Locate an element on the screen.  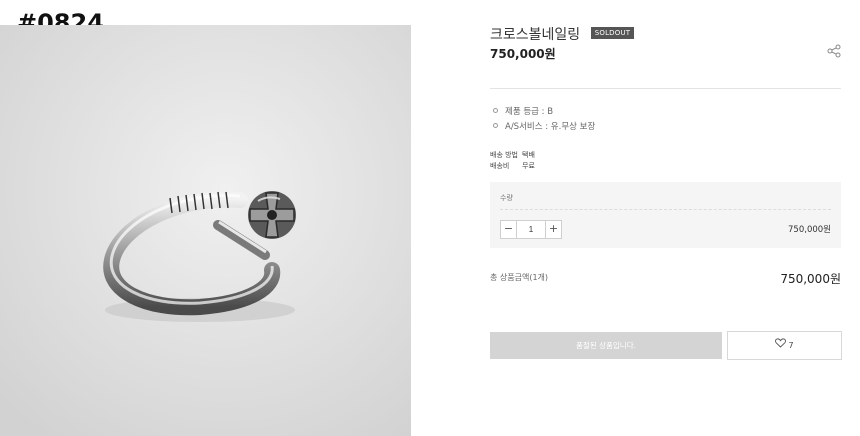
soldout-badge: SOLDOUT is located at coordinates (612, 33).